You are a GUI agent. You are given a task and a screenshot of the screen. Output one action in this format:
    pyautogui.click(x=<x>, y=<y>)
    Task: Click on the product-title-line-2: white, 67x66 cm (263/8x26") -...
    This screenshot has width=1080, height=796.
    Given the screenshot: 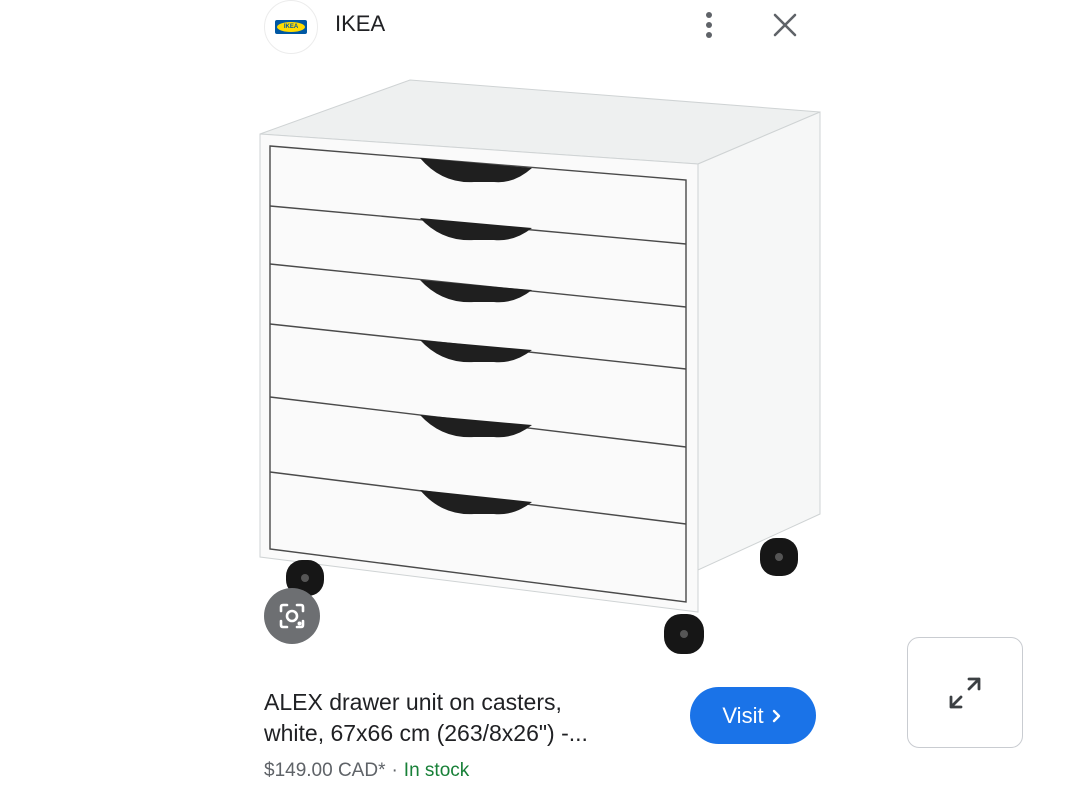 What is the action you would take?
    pyautogui.click(x=426, y=733)
    